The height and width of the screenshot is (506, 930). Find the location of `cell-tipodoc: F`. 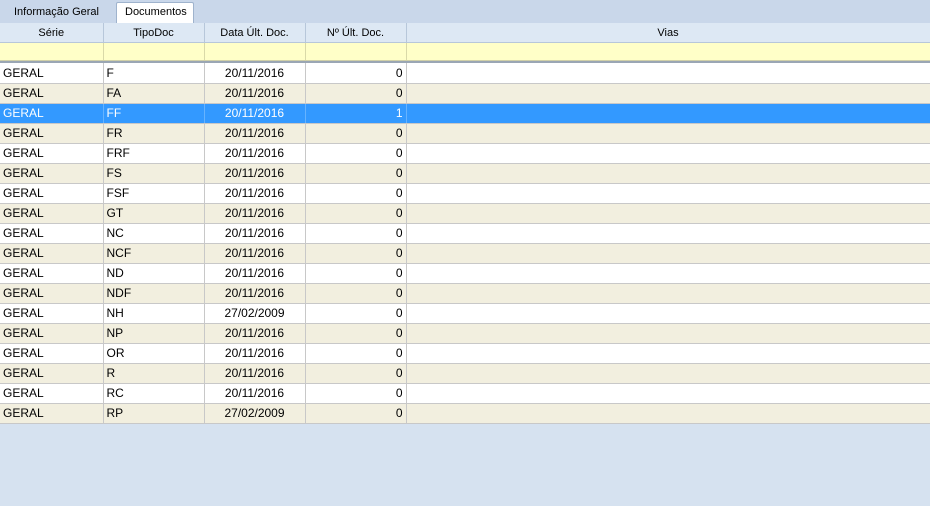

cell-tipodoc: F is located at coordinates (154, 73).